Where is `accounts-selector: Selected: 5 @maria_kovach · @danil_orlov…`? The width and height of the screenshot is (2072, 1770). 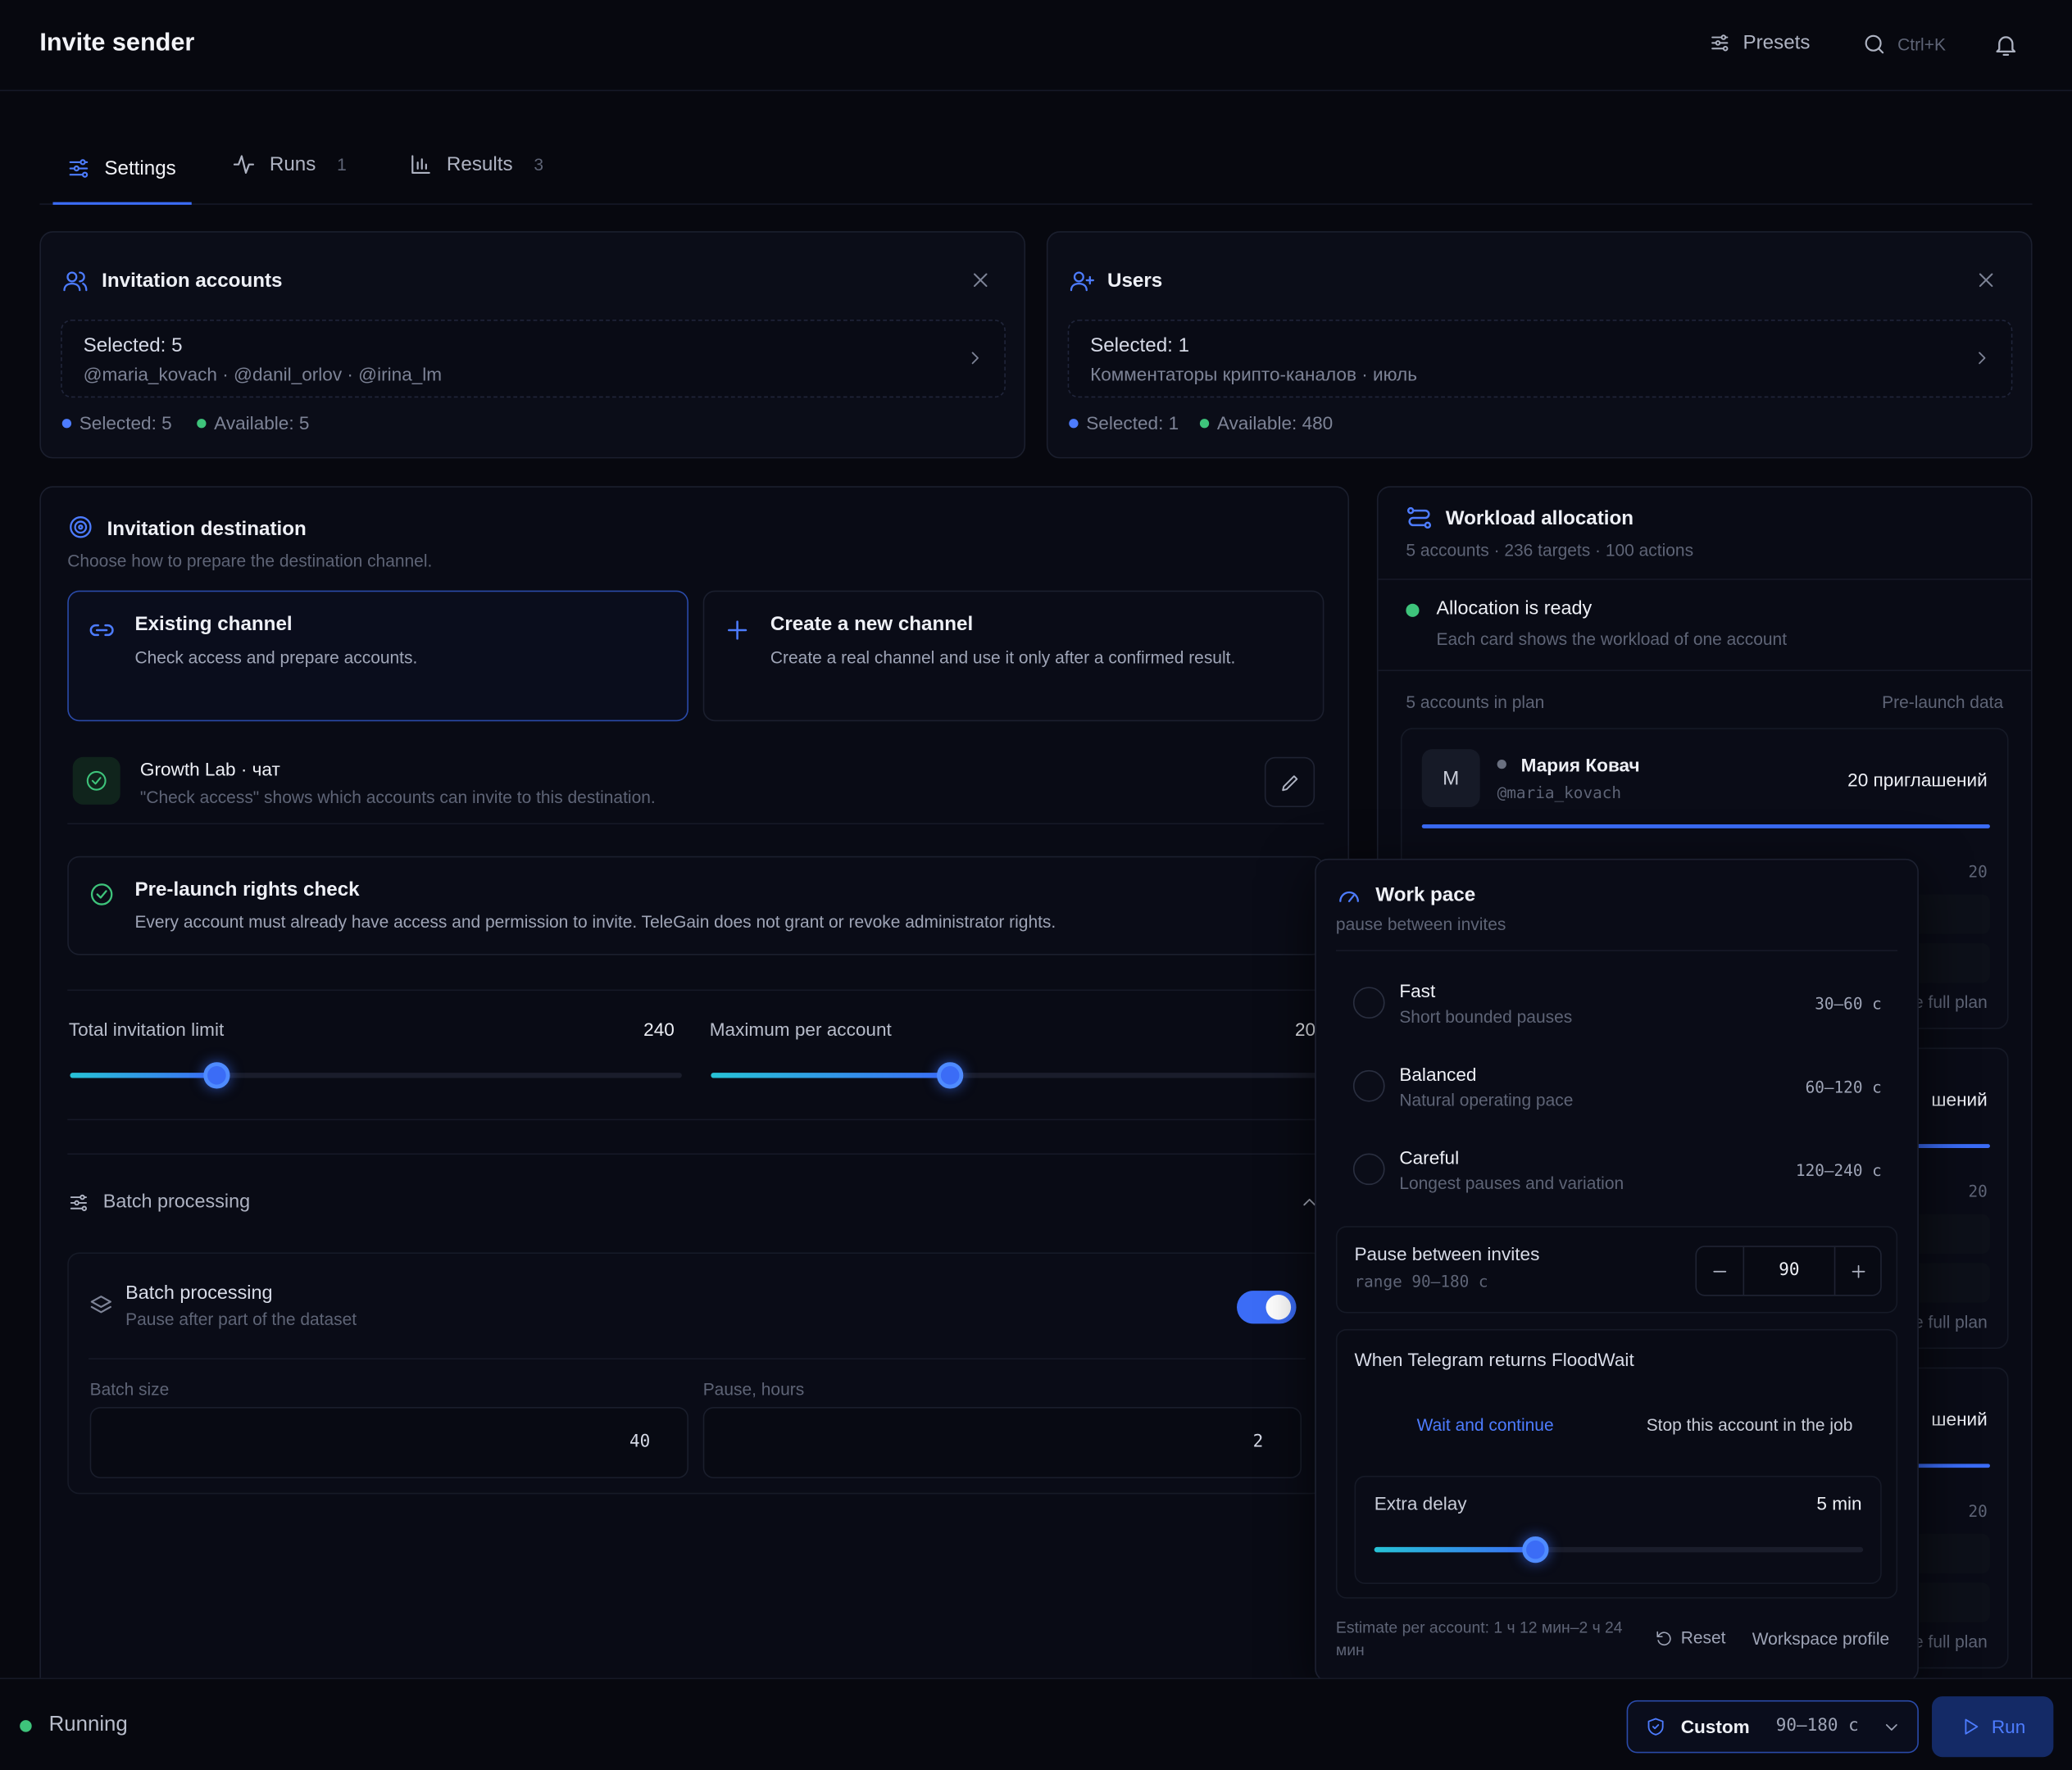 accounts-selector: Selected: 5 @maria_kovach · @danil_orlov… is located at coordinates (534, 359).